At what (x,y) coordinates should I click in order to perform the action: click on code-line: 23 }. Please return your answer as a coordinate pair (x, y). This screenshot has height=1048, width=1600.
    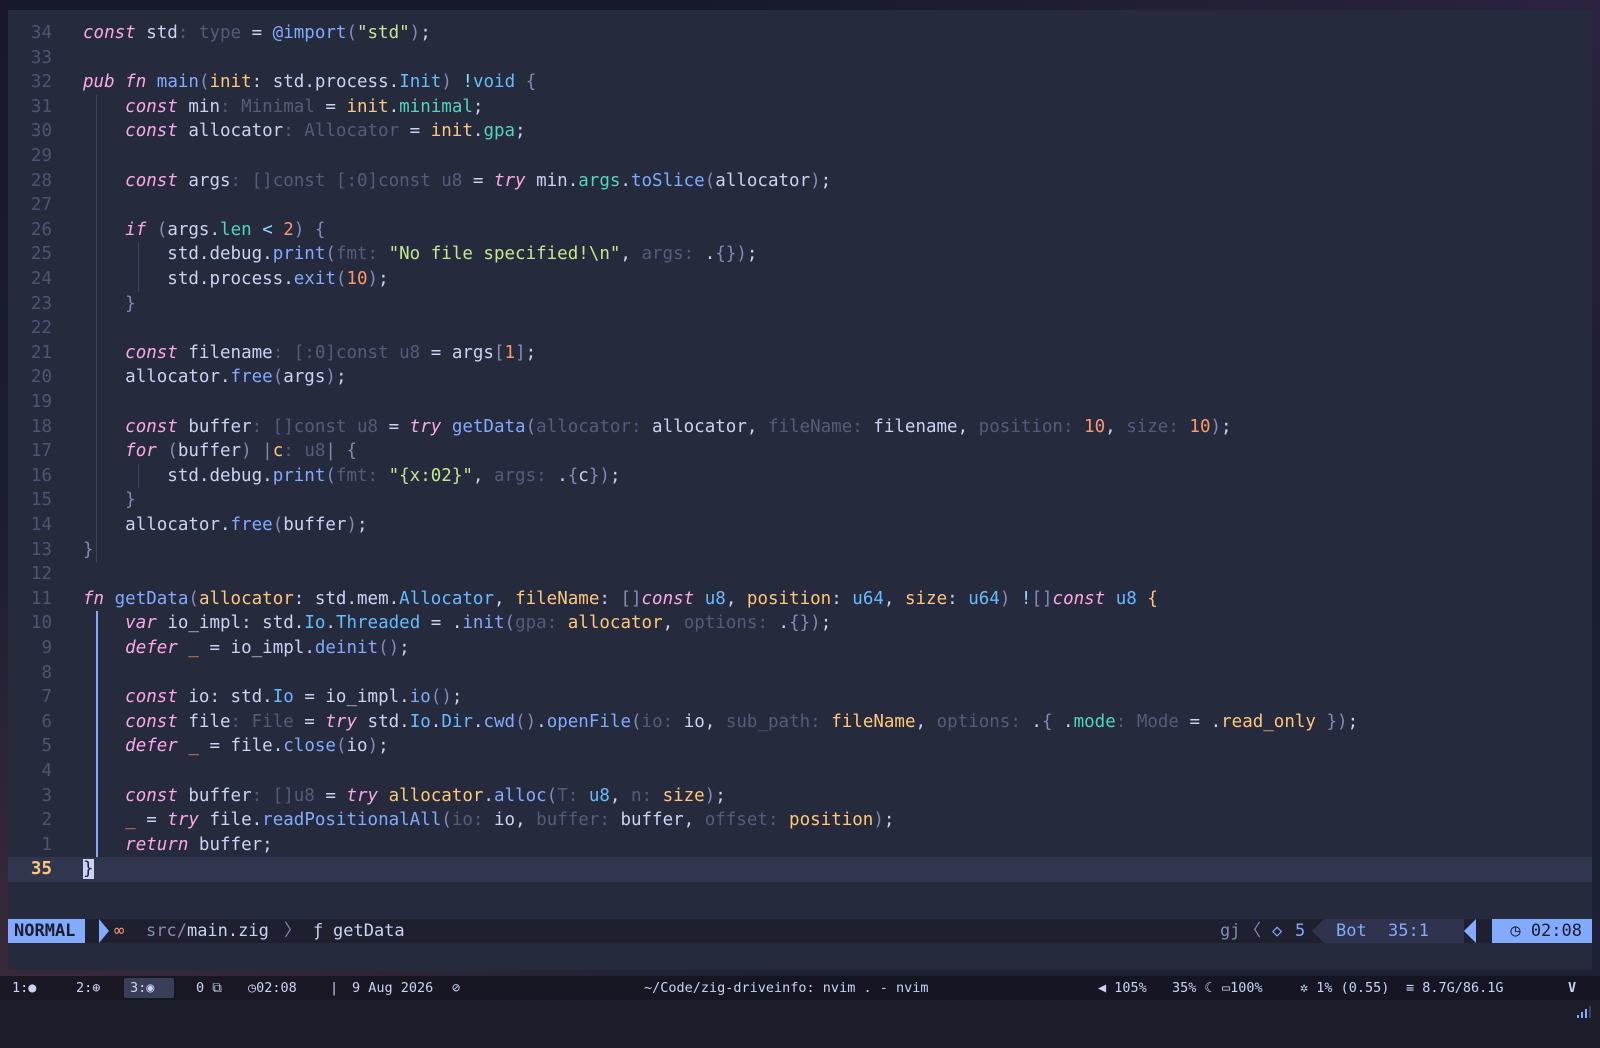
    Looking at the image, I should click on (800, 304).